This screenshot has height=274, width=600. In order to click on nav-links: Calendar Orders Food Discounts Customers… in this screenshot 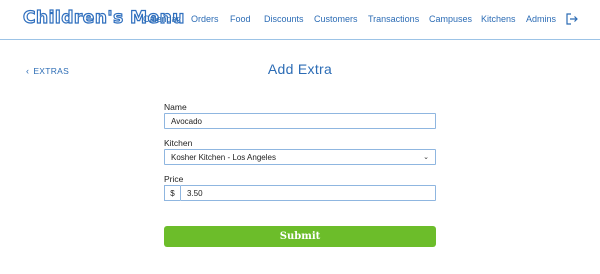, I will do `click(300, 20)`.